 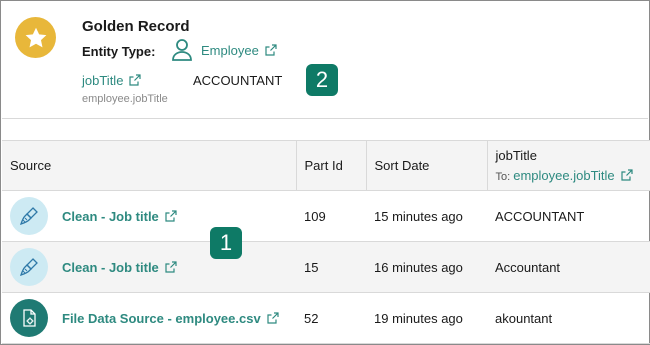 I want to click on sort-date-cell: 16 minutes ago, so click(x=418, y=267).